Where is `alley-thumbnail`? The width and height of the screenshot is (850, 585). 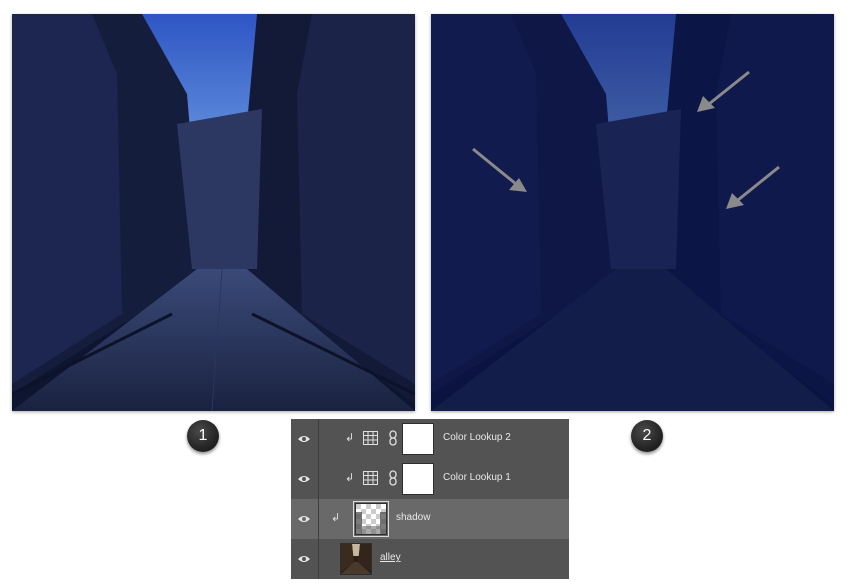
alley-thumbnail is located at coordinates (356, 559).